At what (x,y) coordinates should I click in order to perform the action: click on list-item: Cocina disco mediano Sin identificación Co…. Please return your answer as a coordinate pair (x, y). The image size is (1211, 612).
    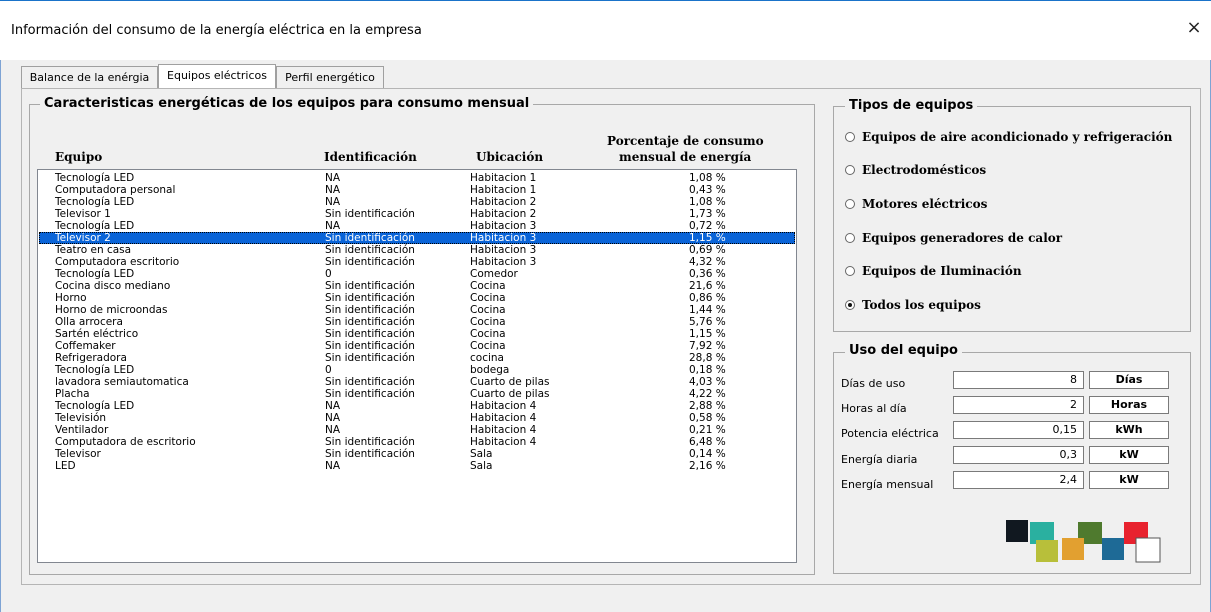
    Looking at the image, I should click on (417, 286).